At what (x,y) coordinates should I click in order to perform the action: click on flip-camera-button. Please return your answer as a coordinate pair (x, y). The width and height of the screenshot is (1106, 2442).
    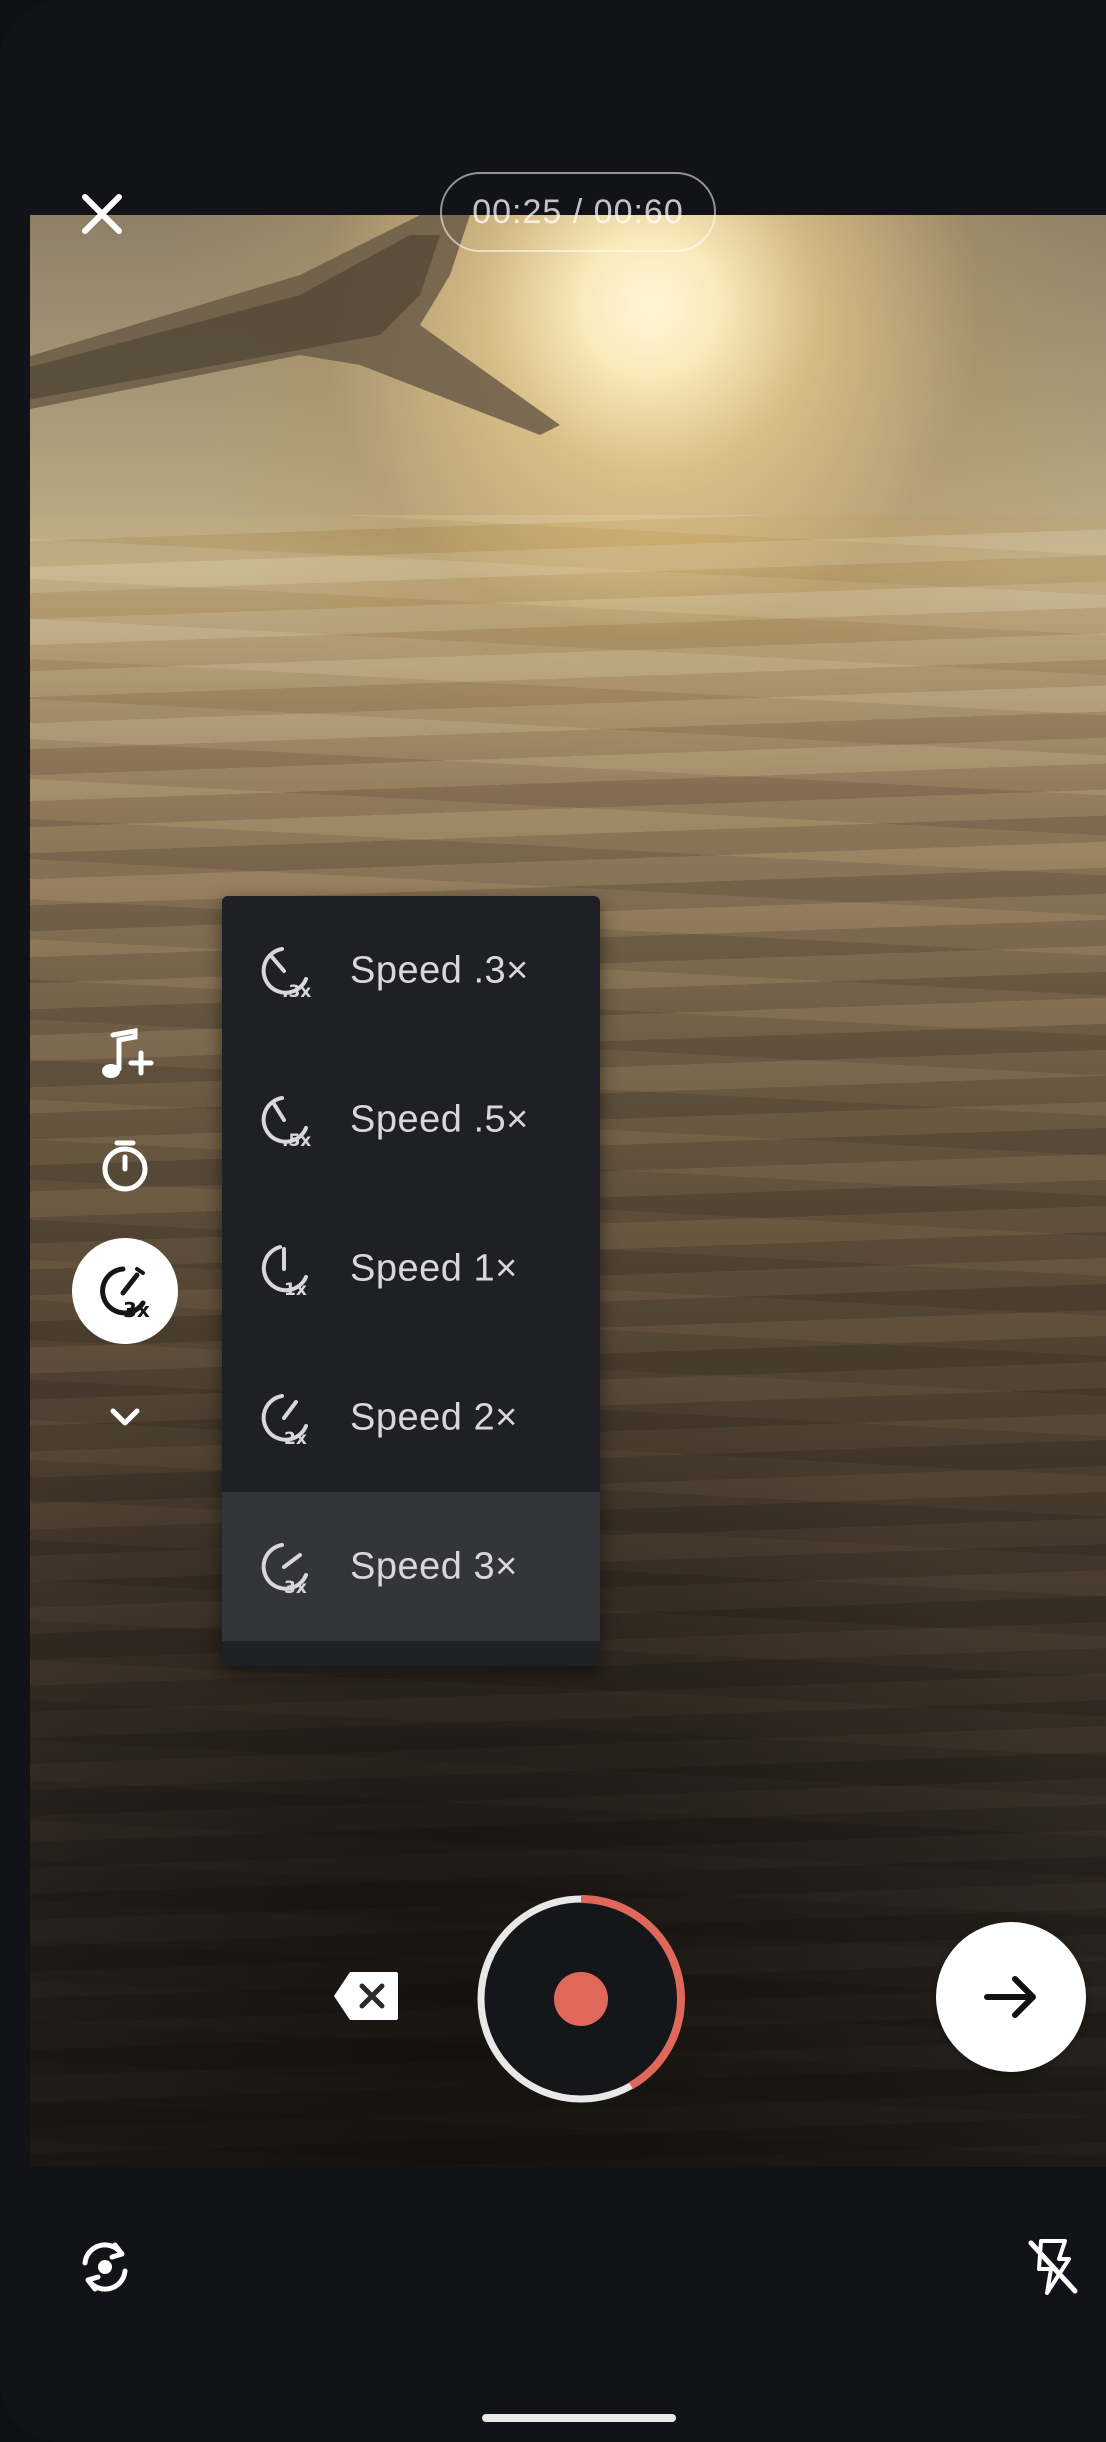
    Looking at the image, I should click on (105, 2267).